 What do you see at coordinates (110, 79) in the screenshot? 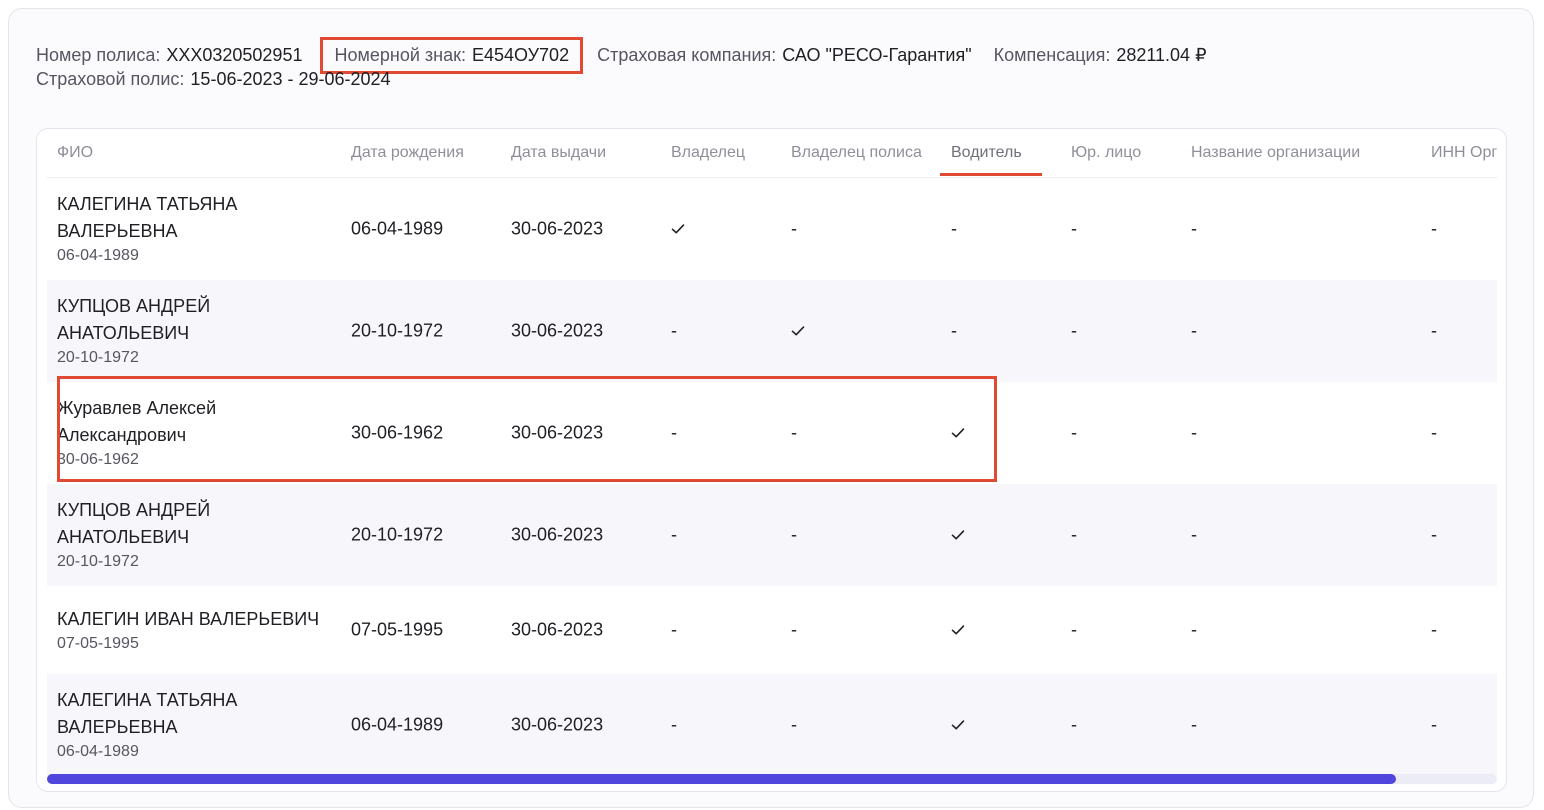
I see `policy-period-label: Страховой полис:` at bounding box center [110, 79].